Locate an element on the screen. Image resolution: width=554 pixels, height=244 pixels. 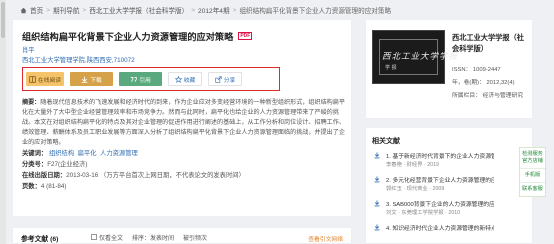
related-item-title: 3. SAB000背景下企业的人力资源管理的应对策略 is located at coordinates (440, 203).